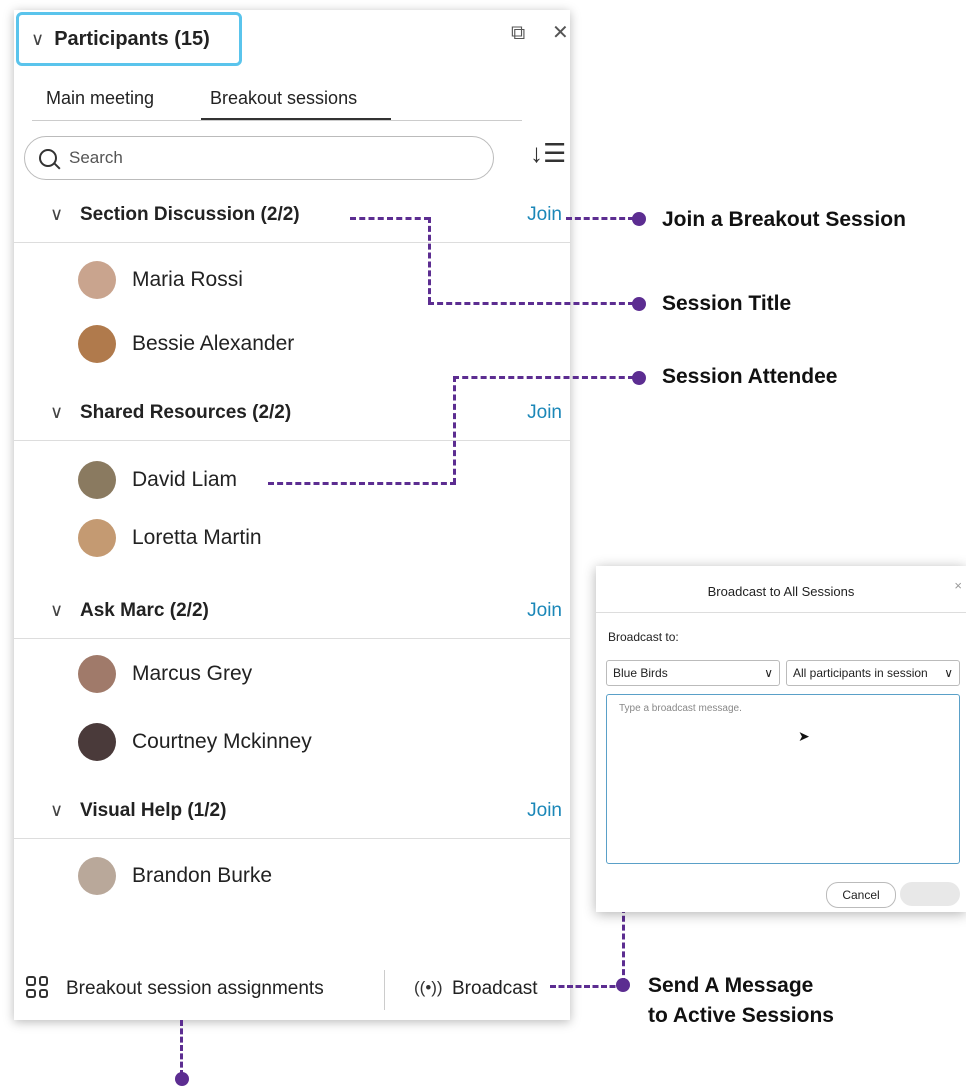  Describe the element at coordinates (495, 989) in the screenshot. I see `broadcast-button: Broadcast` at that location.